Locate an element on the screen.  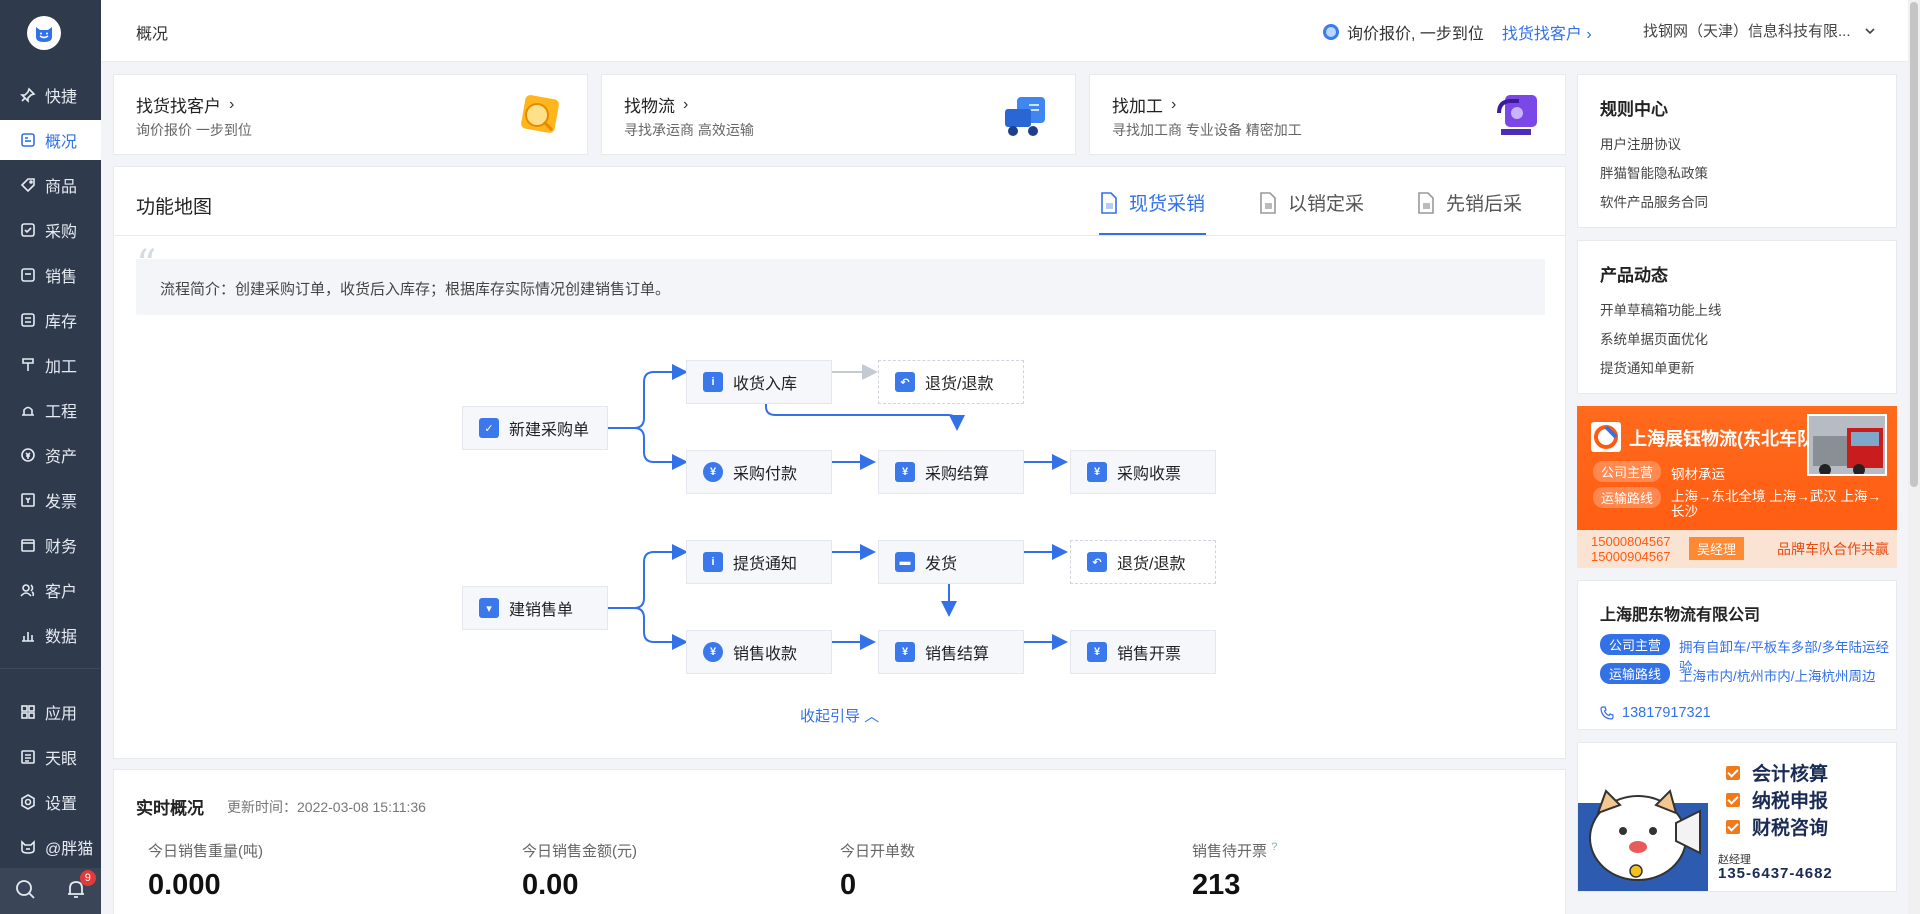
tag-icon is located at coordinates (28, 185).